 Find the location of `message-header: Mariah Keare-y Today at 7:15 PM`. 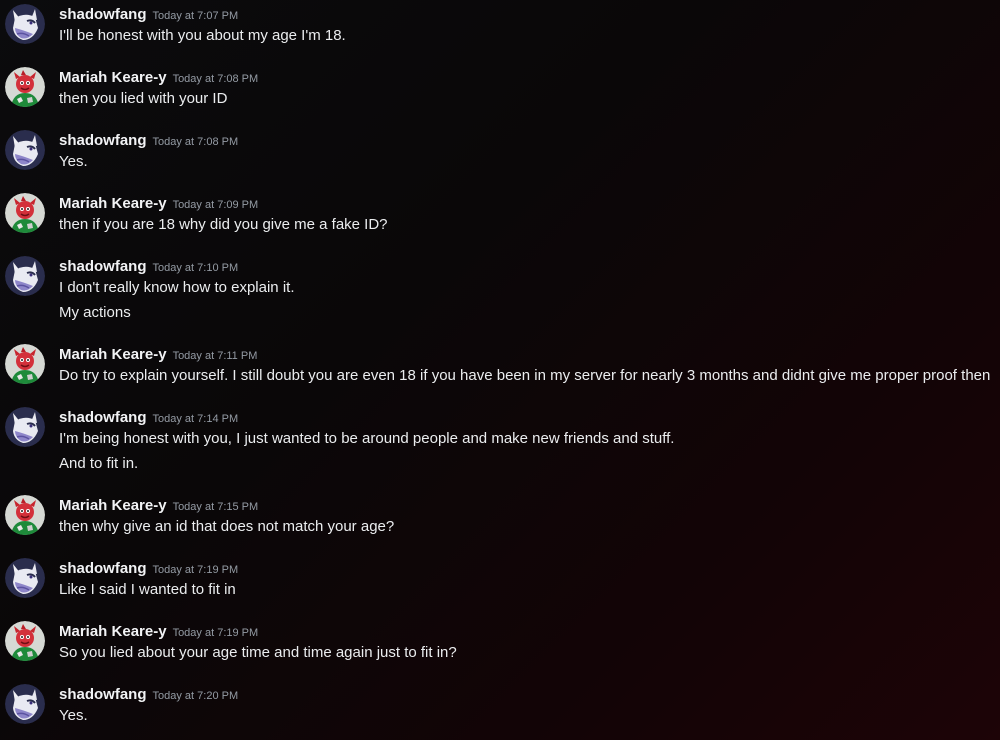

message-header: Mariah Keare-y Today at 7:15 PM is located at coordinates (158, 506).